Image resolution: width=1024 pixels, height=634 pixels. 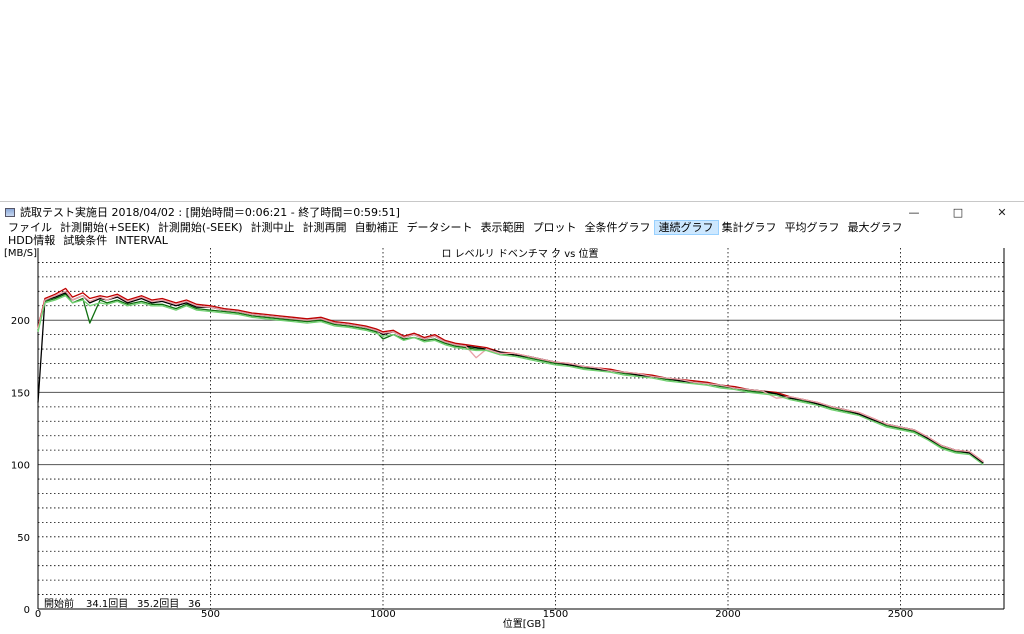 I want to click on menu-item-file: ファイル, so click(x=30, y=227).